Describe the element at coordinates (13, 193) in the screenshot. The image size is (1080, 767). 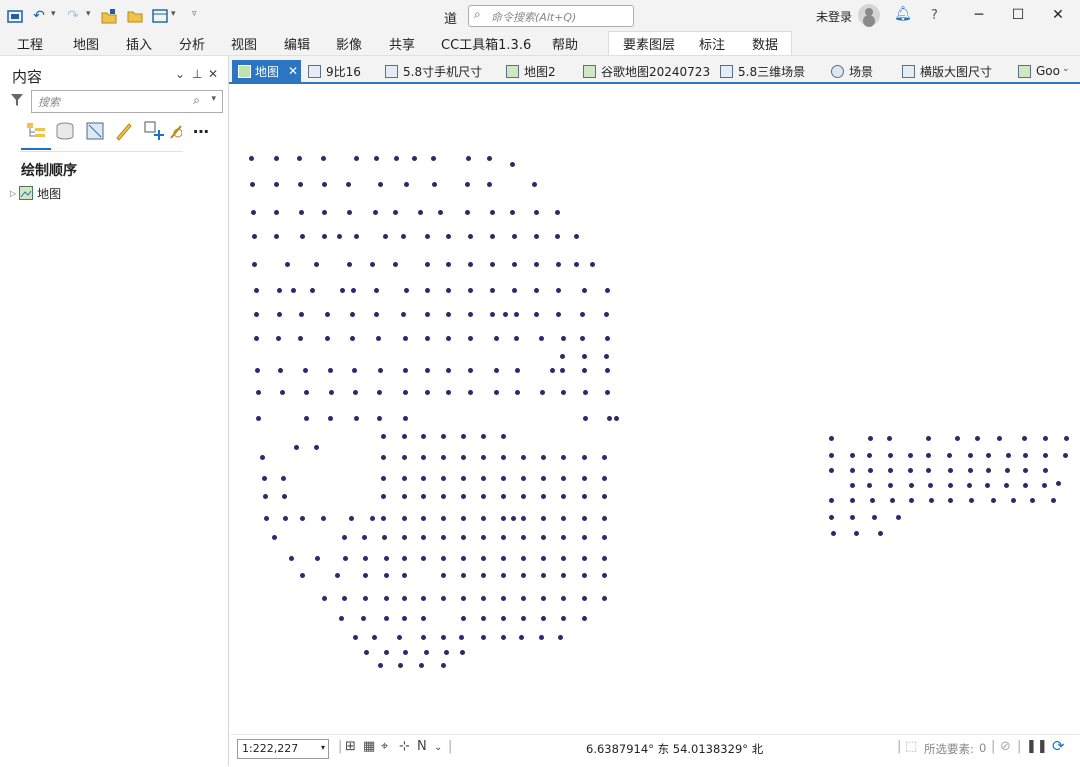
I see `expand-arrow-icon: ▷` at that location.